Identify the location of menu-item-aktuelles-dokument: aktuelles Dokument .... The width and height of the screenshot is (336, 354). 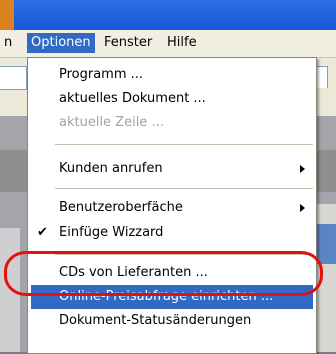
(172, 99).